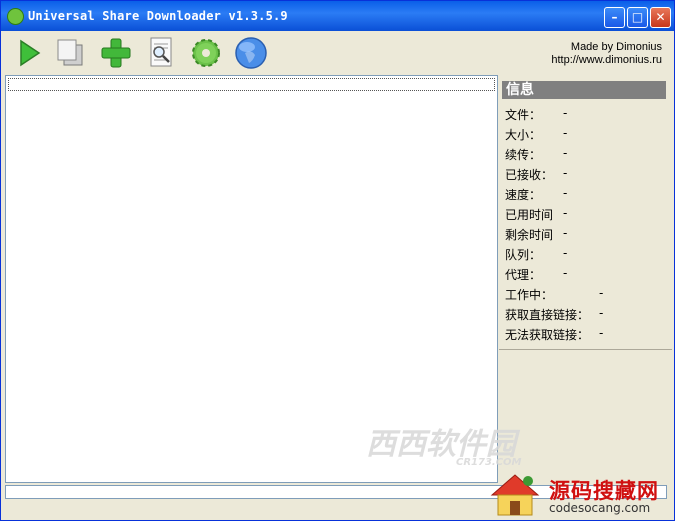  What do you see at coordinates (600, 508) in the screenshot?
I see `watermark-site-url: codesocang.com` at bounding box center [600, 508].